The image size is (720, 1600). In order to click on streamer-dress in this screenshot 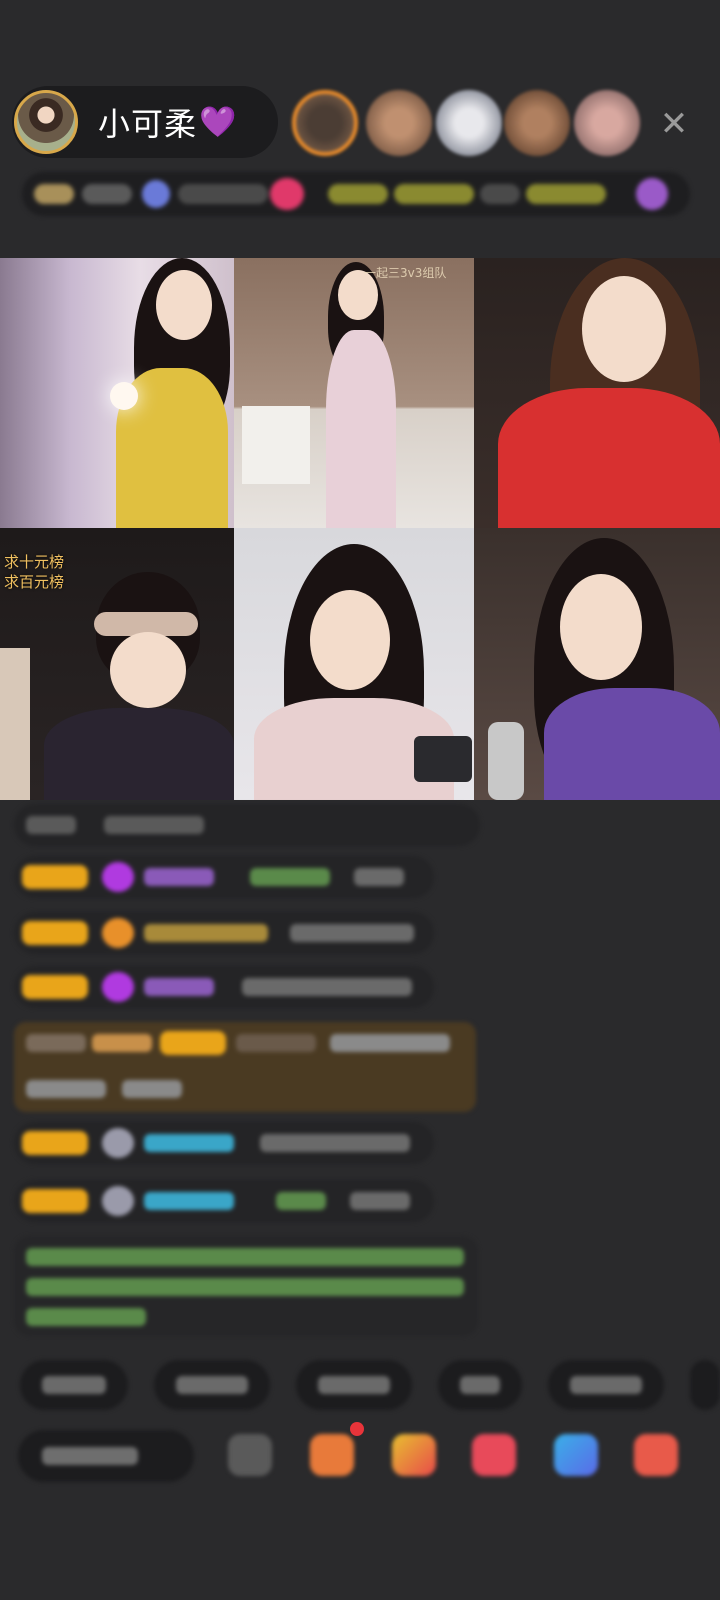, I will do `click(361, 429)`.